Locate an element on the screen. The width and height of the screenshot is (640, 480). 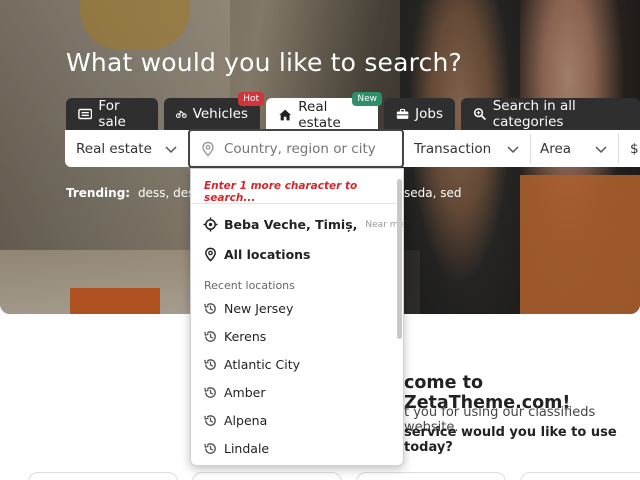
all-locations-label: All locations is located at coordinates (267, 254).